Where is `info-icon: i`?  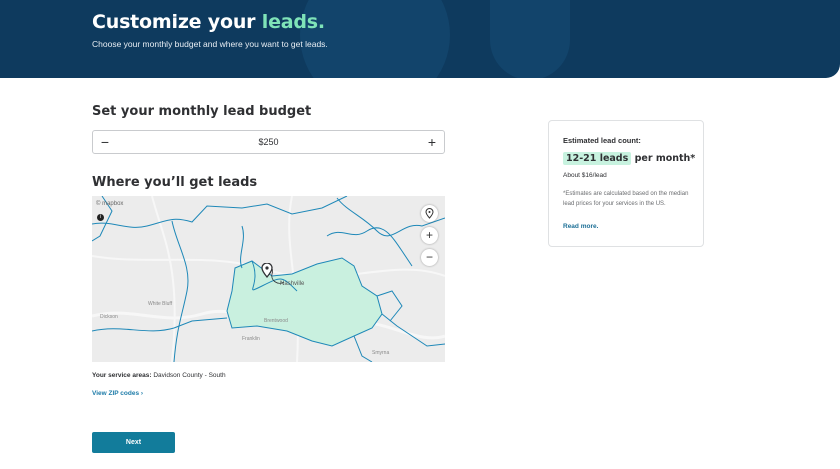 info-icon: i is located at coordinates (100, 217).